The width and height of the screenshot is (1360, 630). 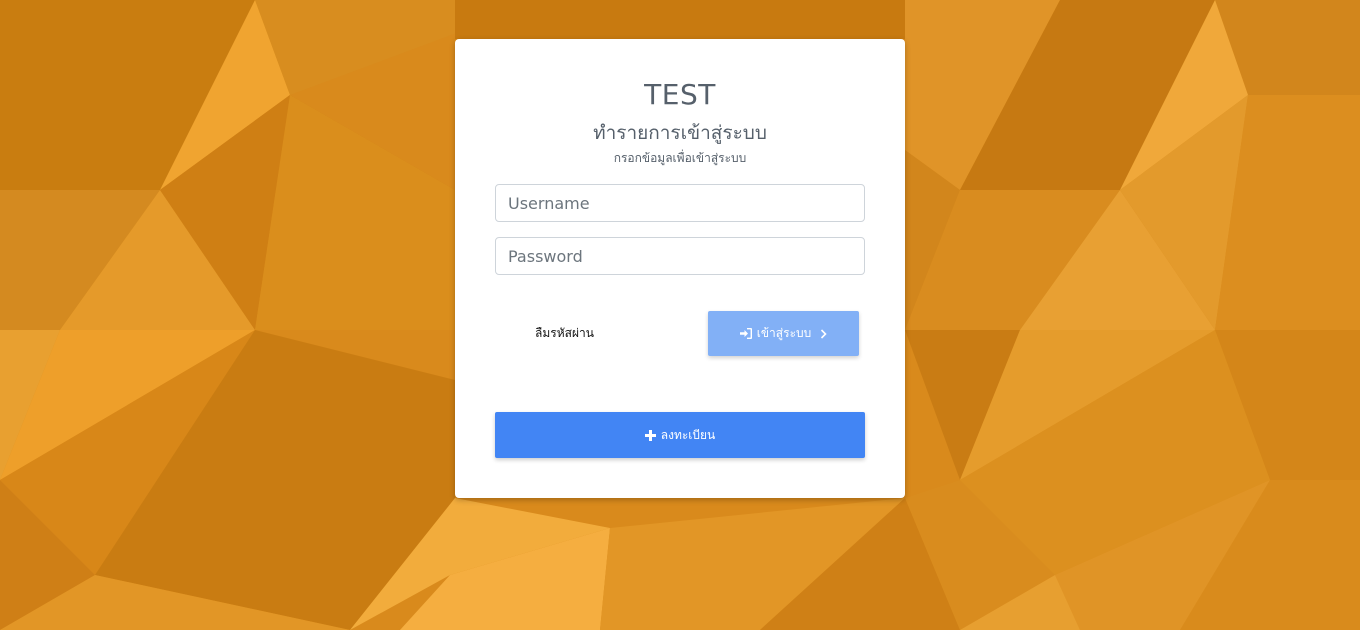 What do you see at coordinates (564, 333) in the screenshot?
I see `forgot-password-link: ลืมรหัสผ่าน` at bounding box center [564, 333].